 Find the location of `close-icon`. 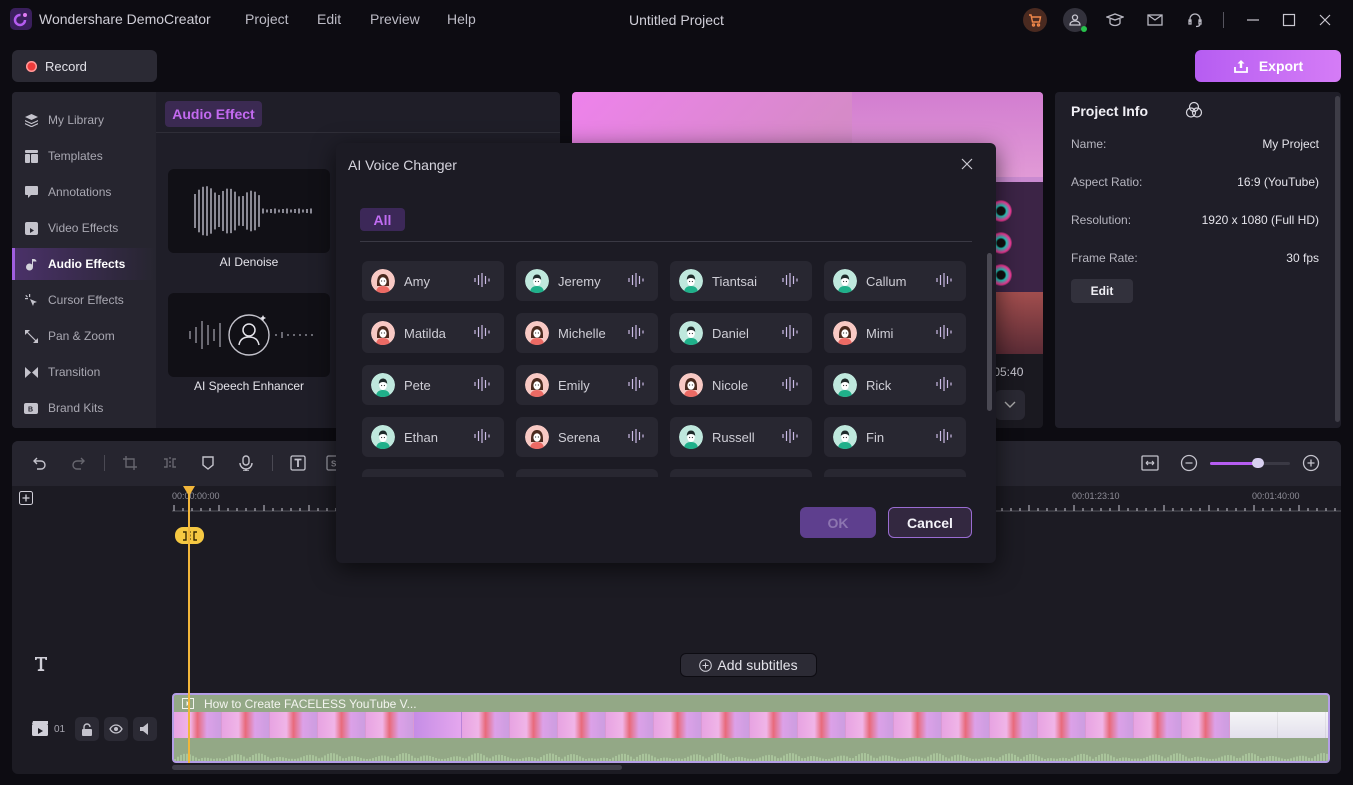

close-icon is located at coordinates (1325, 20).